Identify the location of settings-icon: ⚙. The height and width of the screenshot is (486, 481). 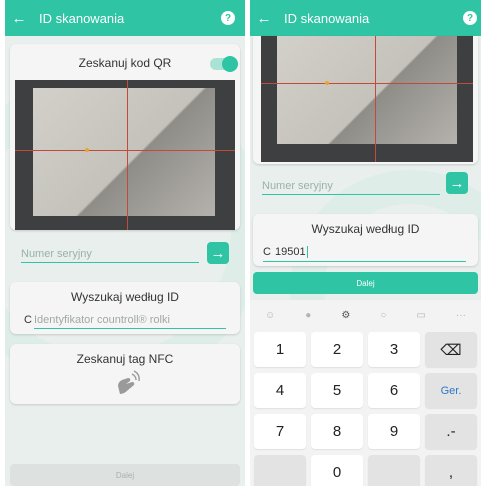
(345, 315).